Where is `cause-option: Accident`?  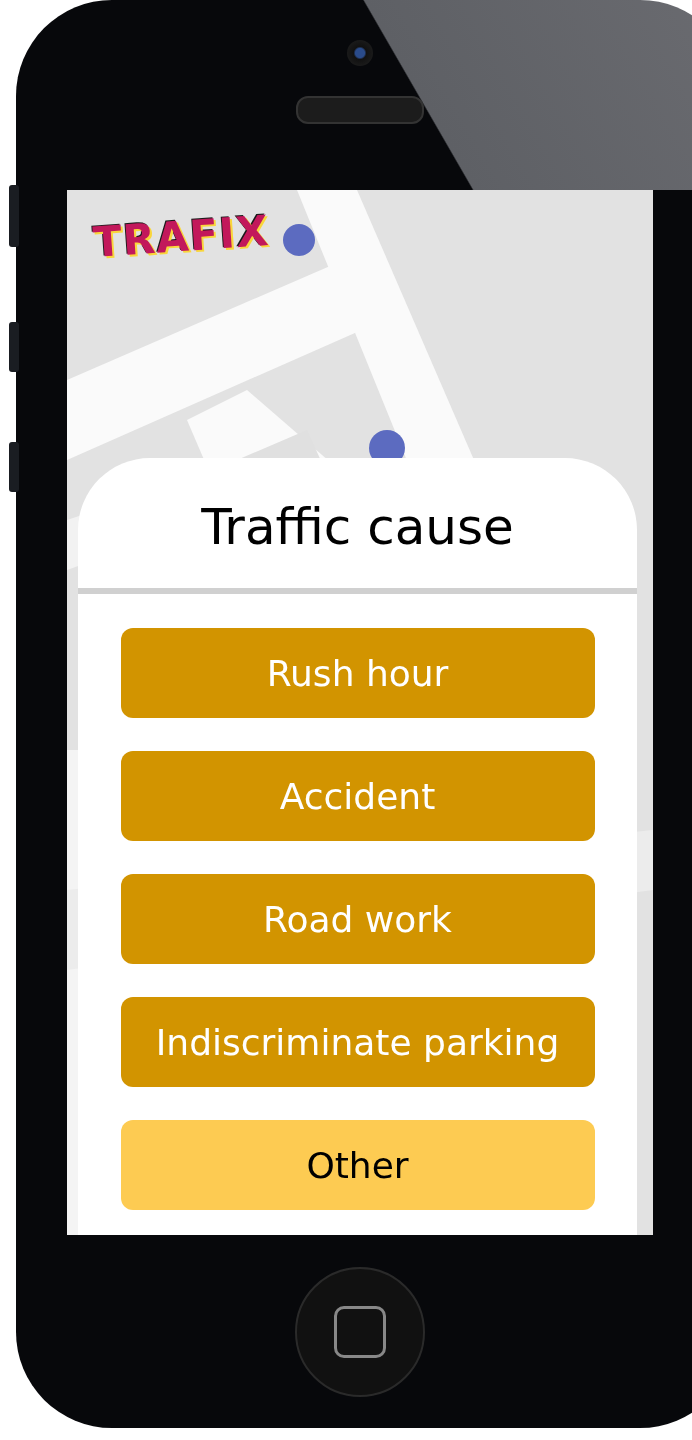
cause-option: Accident is located at coordinates (357, 796).